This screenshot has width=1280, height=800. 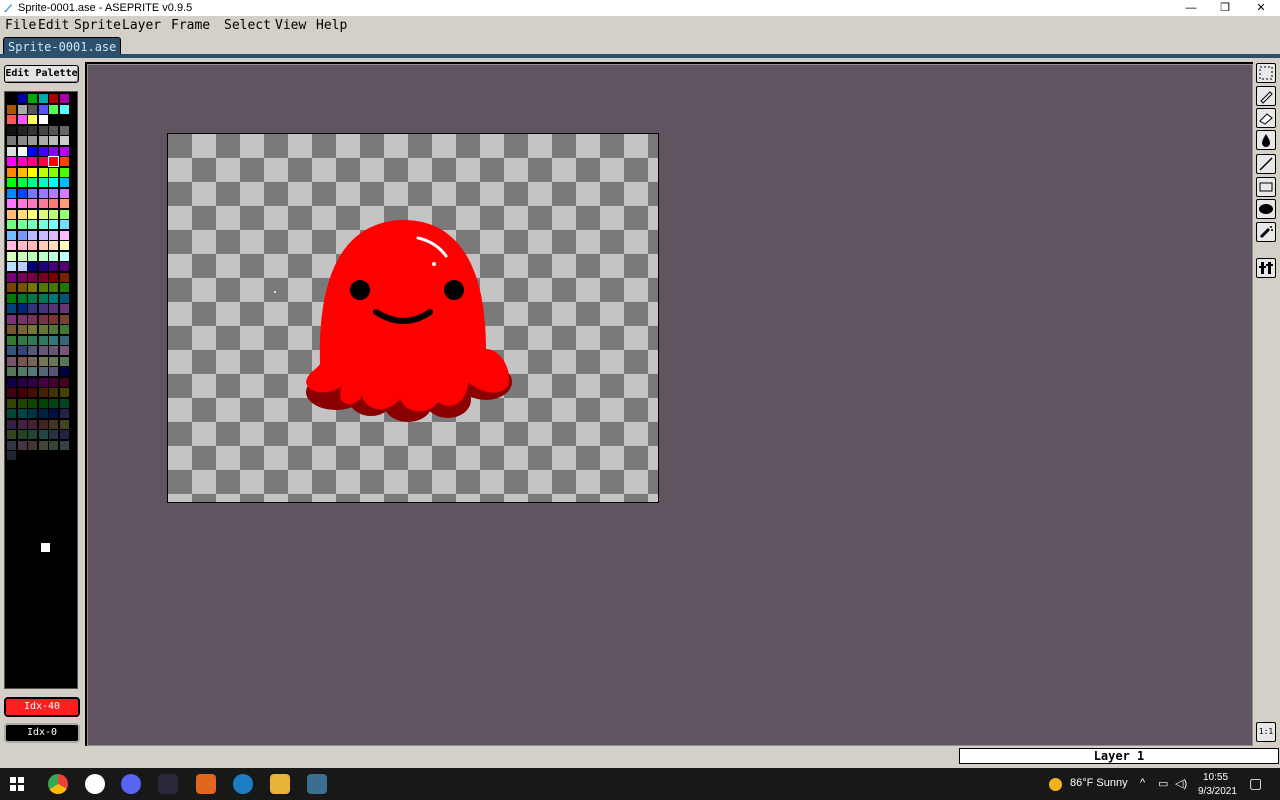 I want to click on background-color-button: Idx-0, so click(x=42, y=733).